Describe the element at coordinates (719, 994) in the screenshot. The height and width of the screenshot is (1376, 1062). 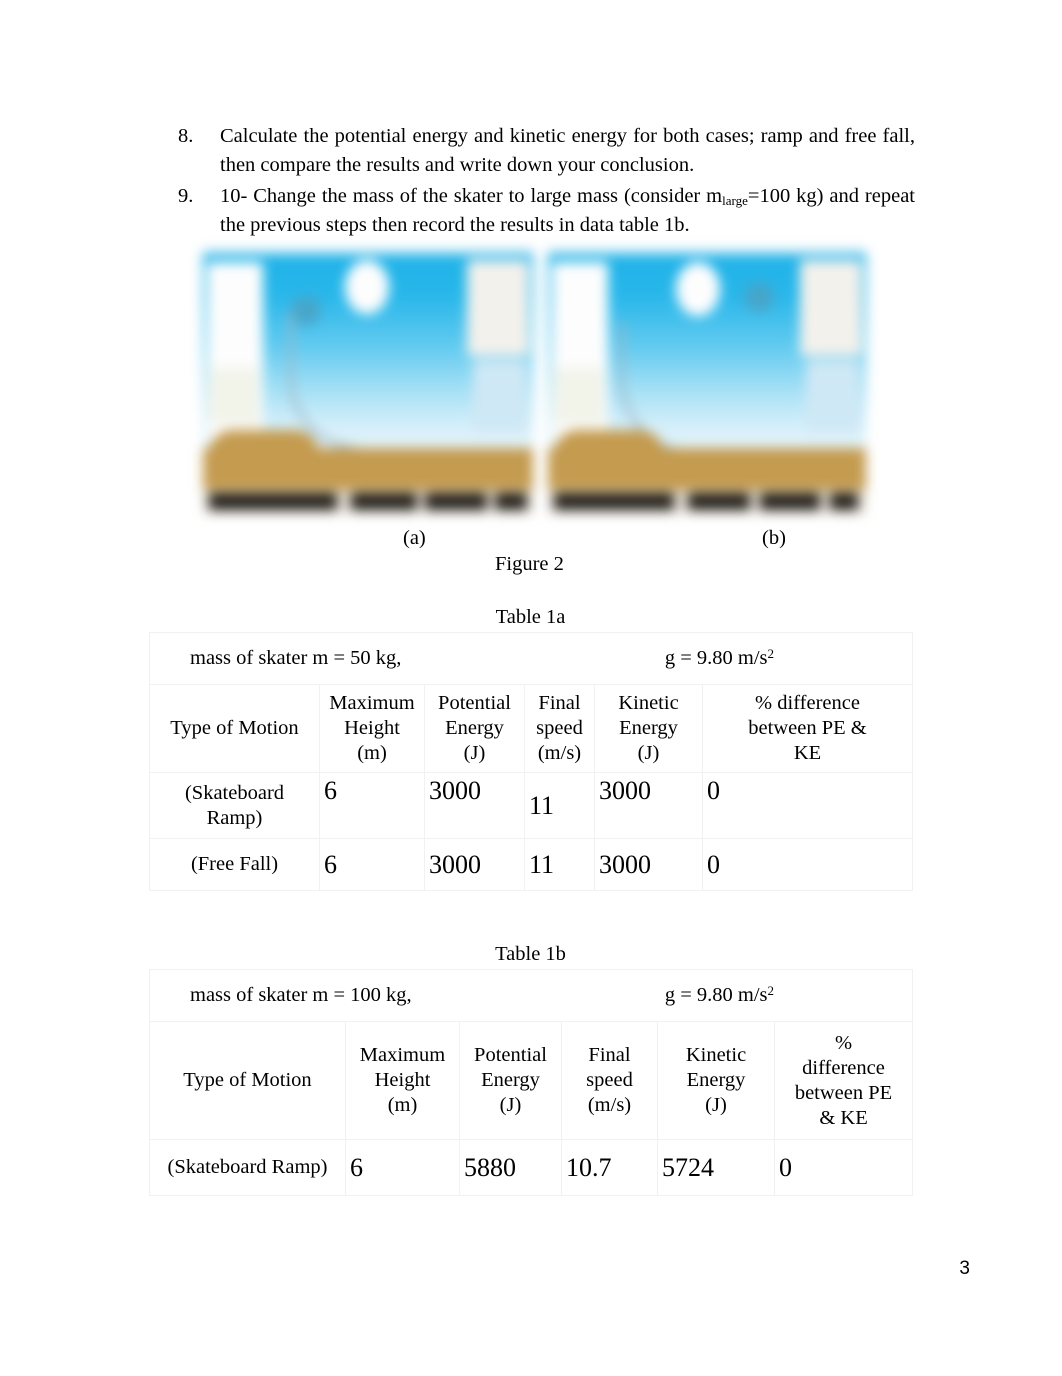
I see `table-1b-gravity-label: g = 9.80 m/s2` at that location.